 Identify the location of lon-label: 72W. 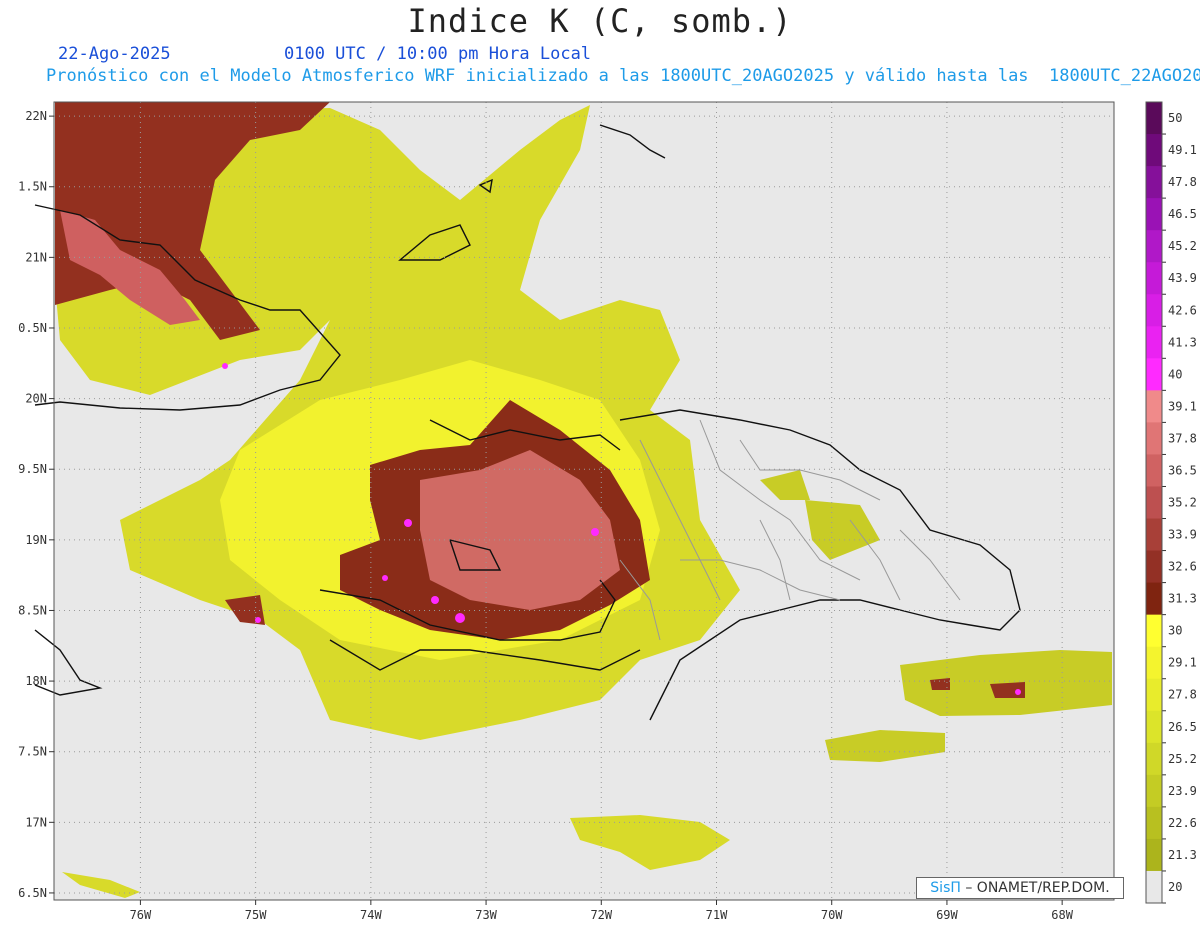
(601, 915).